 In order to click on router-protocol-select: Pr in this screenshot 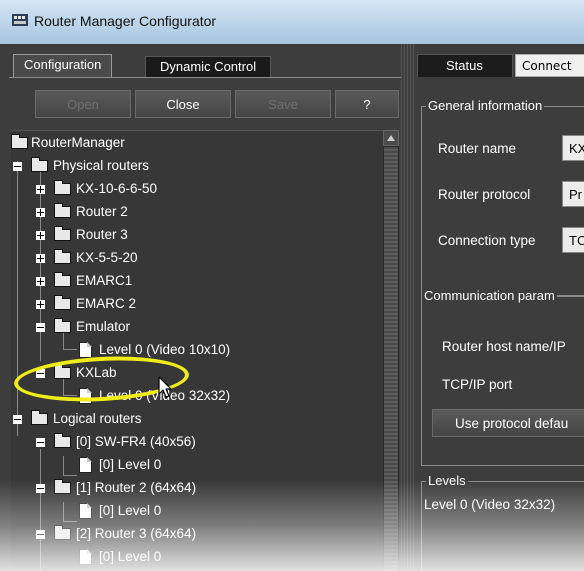, I will do `click(573, 194)`.